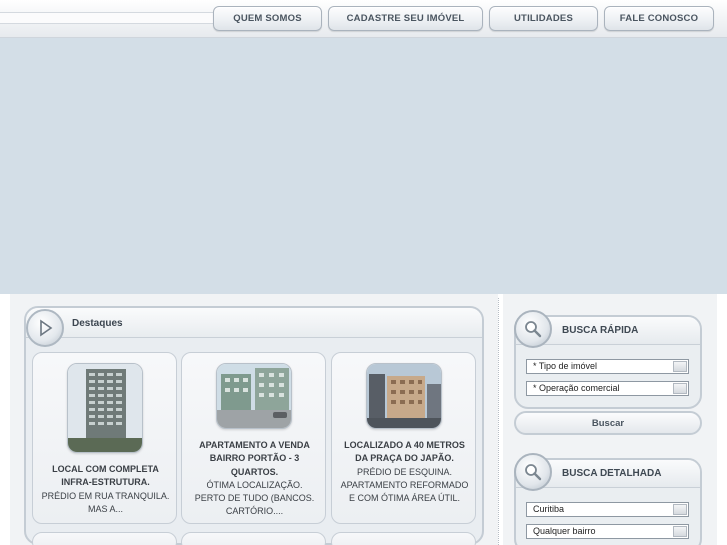 This screenshot has width=727, height=545. I want to click on destaque-headline-1: LOCAL COM COMPLETA INFRA-ESTRUTURA., so click(105, 476).